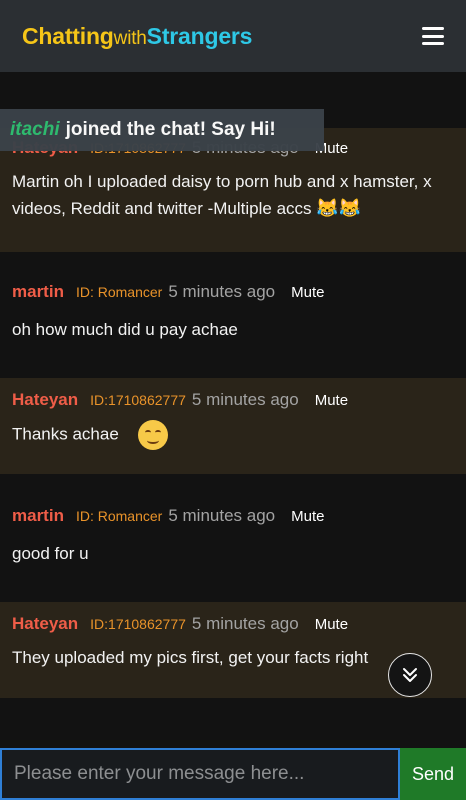 This screenshot has width=466, height=800. I want to click on message-composer: Send, so click(233, 774).